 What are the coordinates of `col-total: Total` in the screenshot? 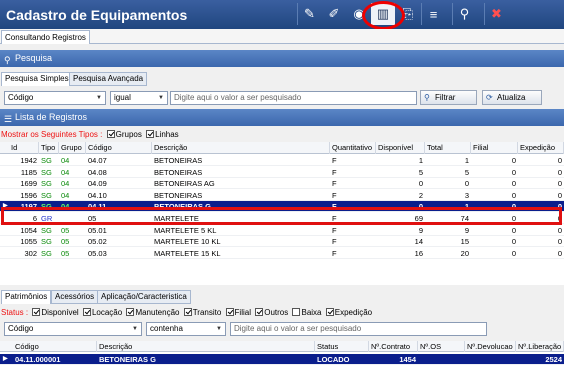 It's located at (448, 148).